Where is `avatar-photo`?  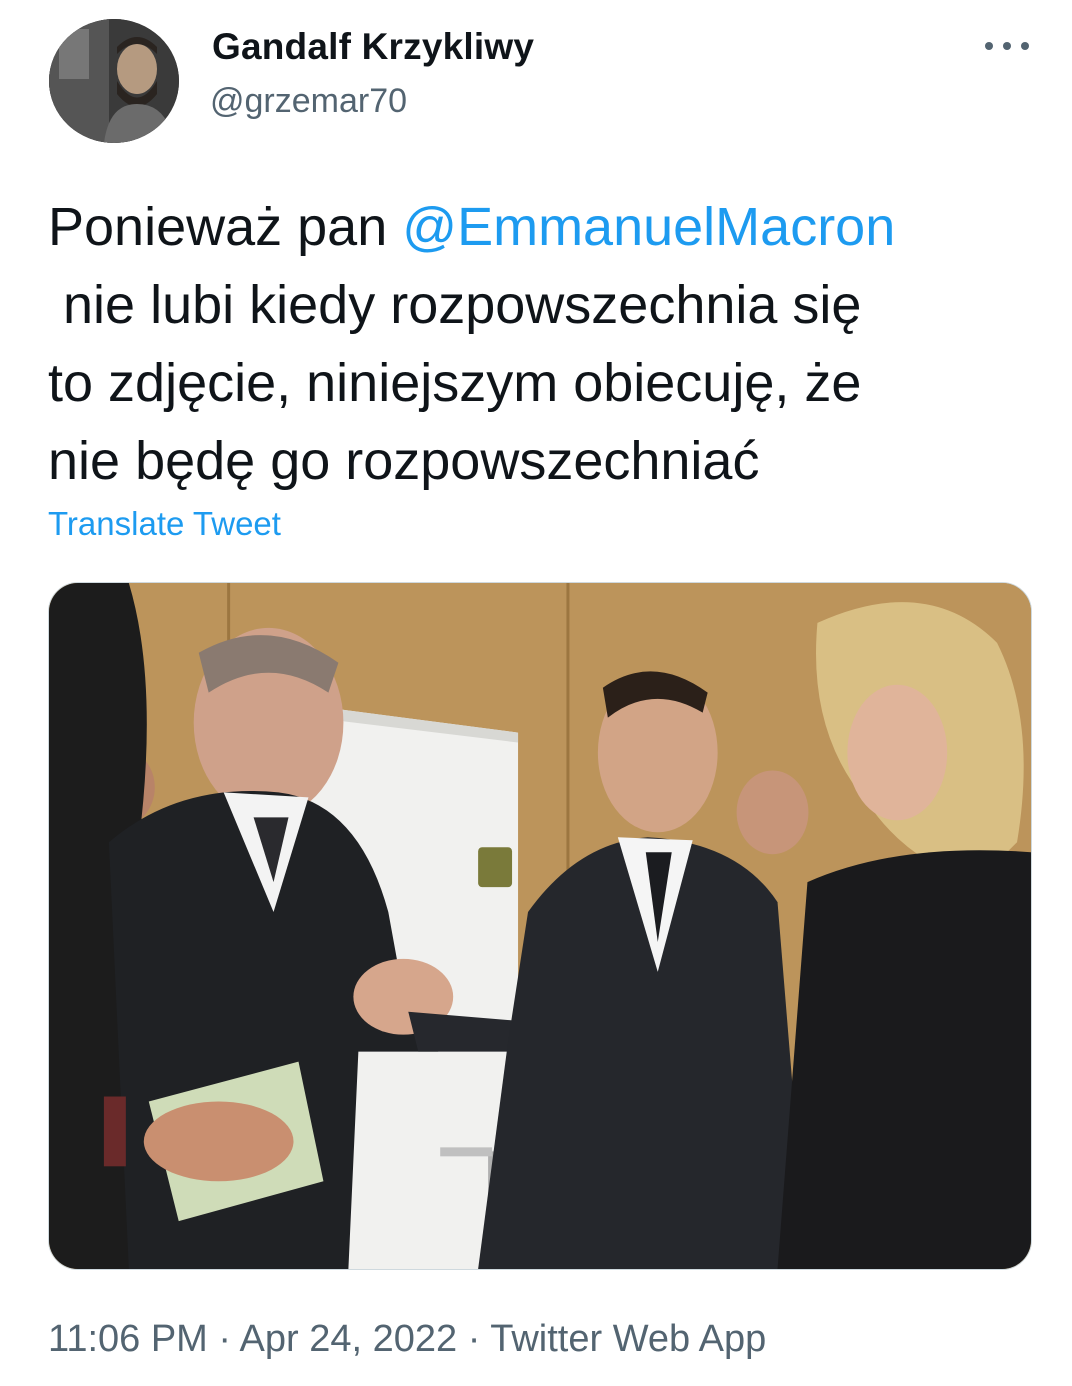
avatar-photo is located at coordinates (114, 81).